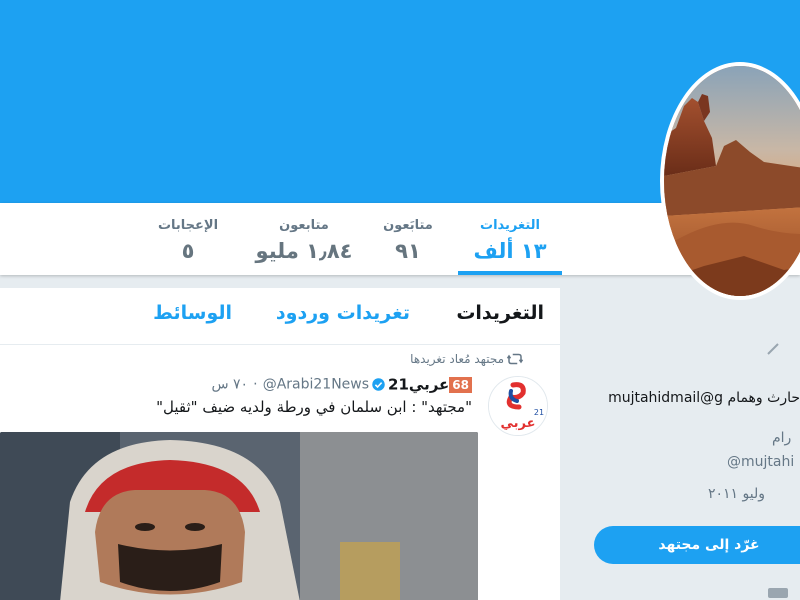 This screenshot has height=600, width=800. I want to click on tweet-header: 68عربي21 @Arabi21News · ٧٠ س, so click(341, 385).